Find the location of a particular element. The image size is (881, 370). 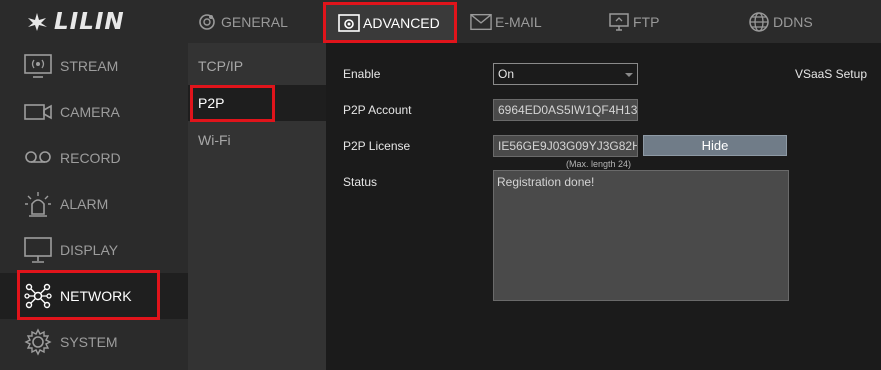

sidebar-item-label: STREAM is located at coordinates (89, 66).